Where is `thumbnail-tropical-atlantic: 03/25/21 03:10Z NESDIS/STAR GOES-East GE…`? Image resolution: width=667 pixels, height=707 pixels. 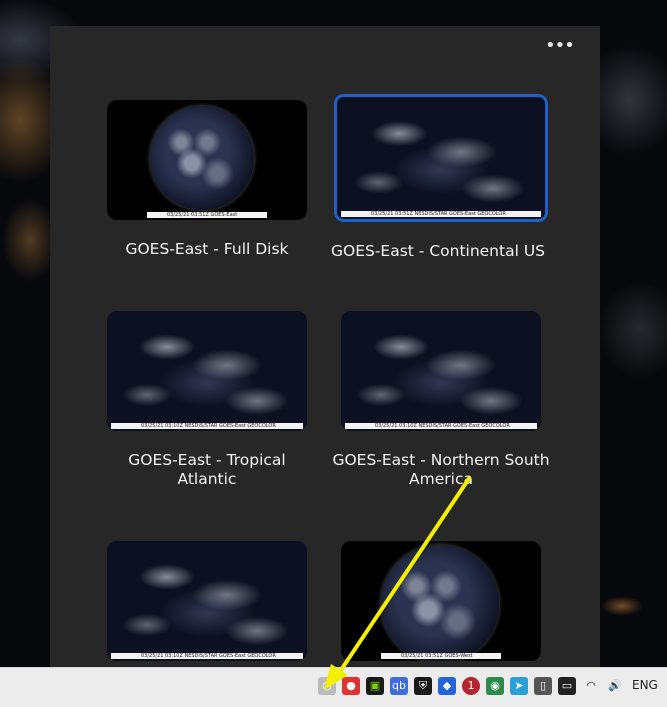
thumbnail-tropical-atlantic: 03/25/21 03:10Z NESDIS/STAR GOES-East GE… is located at coordinates (207, 371).